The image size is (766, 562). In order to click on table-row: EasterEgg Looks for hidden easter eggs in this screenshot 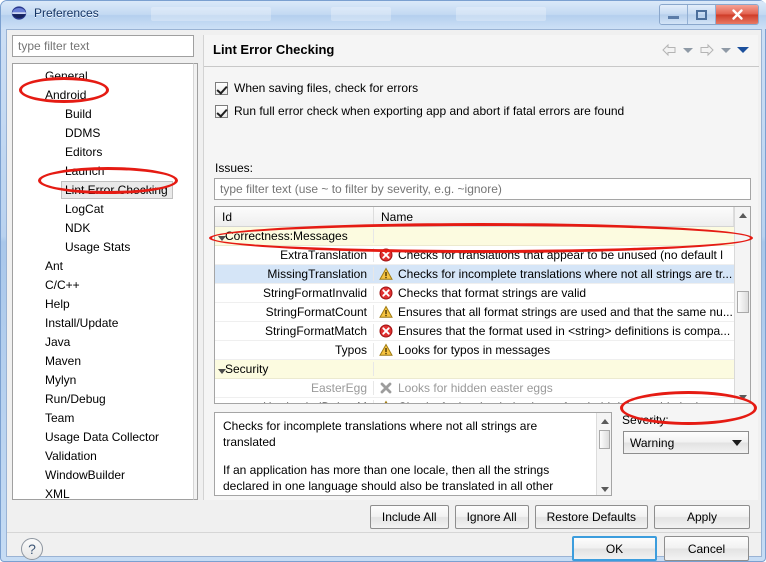, I will do `click(482, 388)`.